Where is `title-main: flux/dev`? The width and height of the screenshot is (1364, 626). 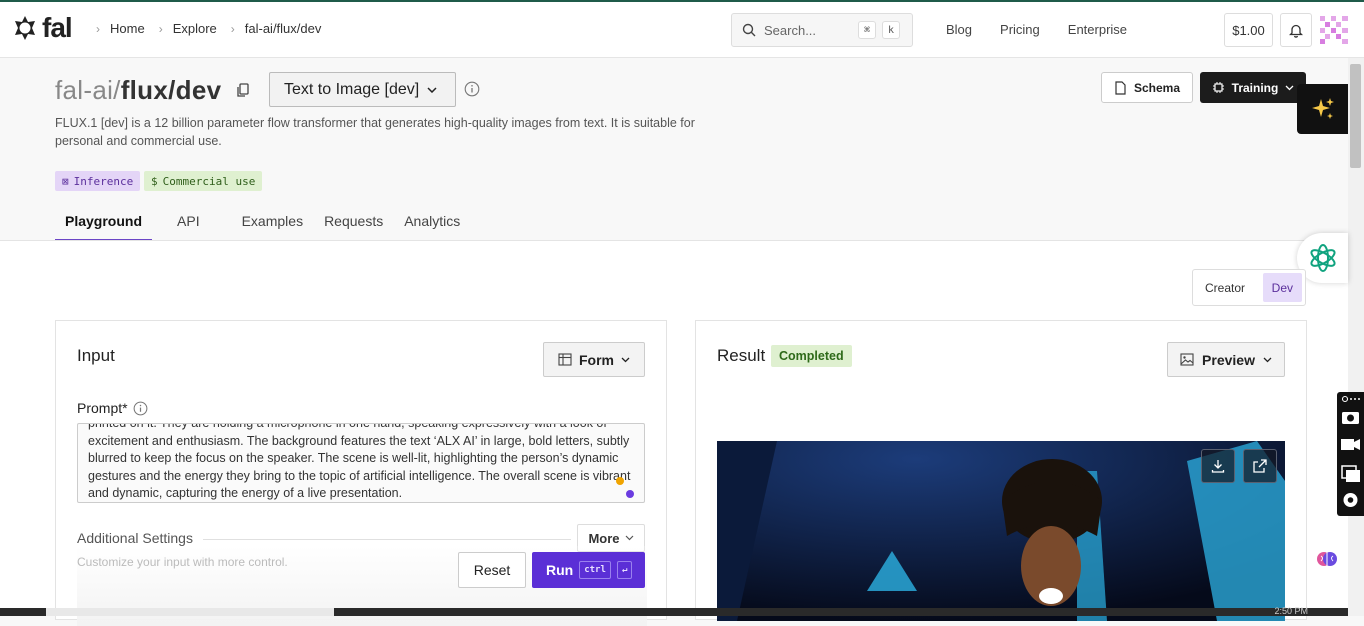 title-main: flux/dev is located at coordinates (171, 90).